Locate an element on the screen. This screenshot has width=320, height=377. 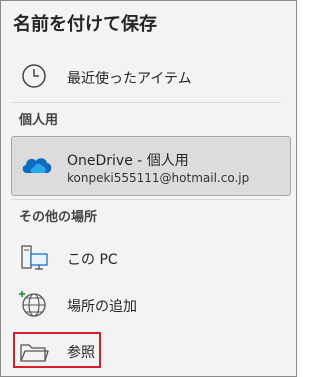
panel-title: 名前を付けて保存 is located at coordinates (85, 24).